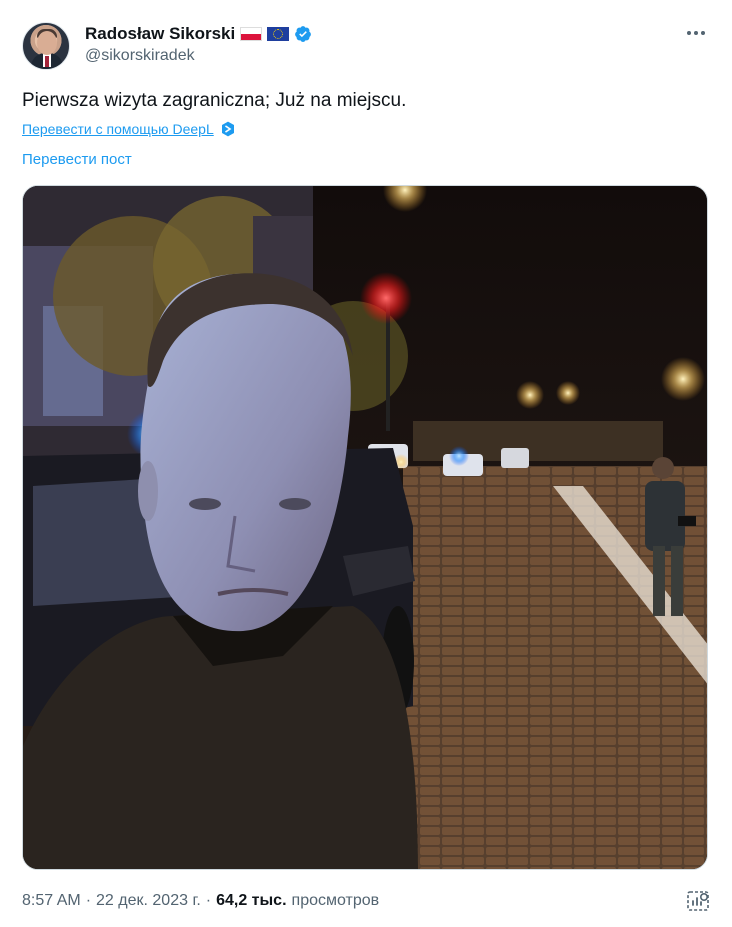  What do you see at coordinates (148, 901) in the screenshot?
I see `tweet-date: 22 дек. 2023 г.` at bounding box center [148, 901].